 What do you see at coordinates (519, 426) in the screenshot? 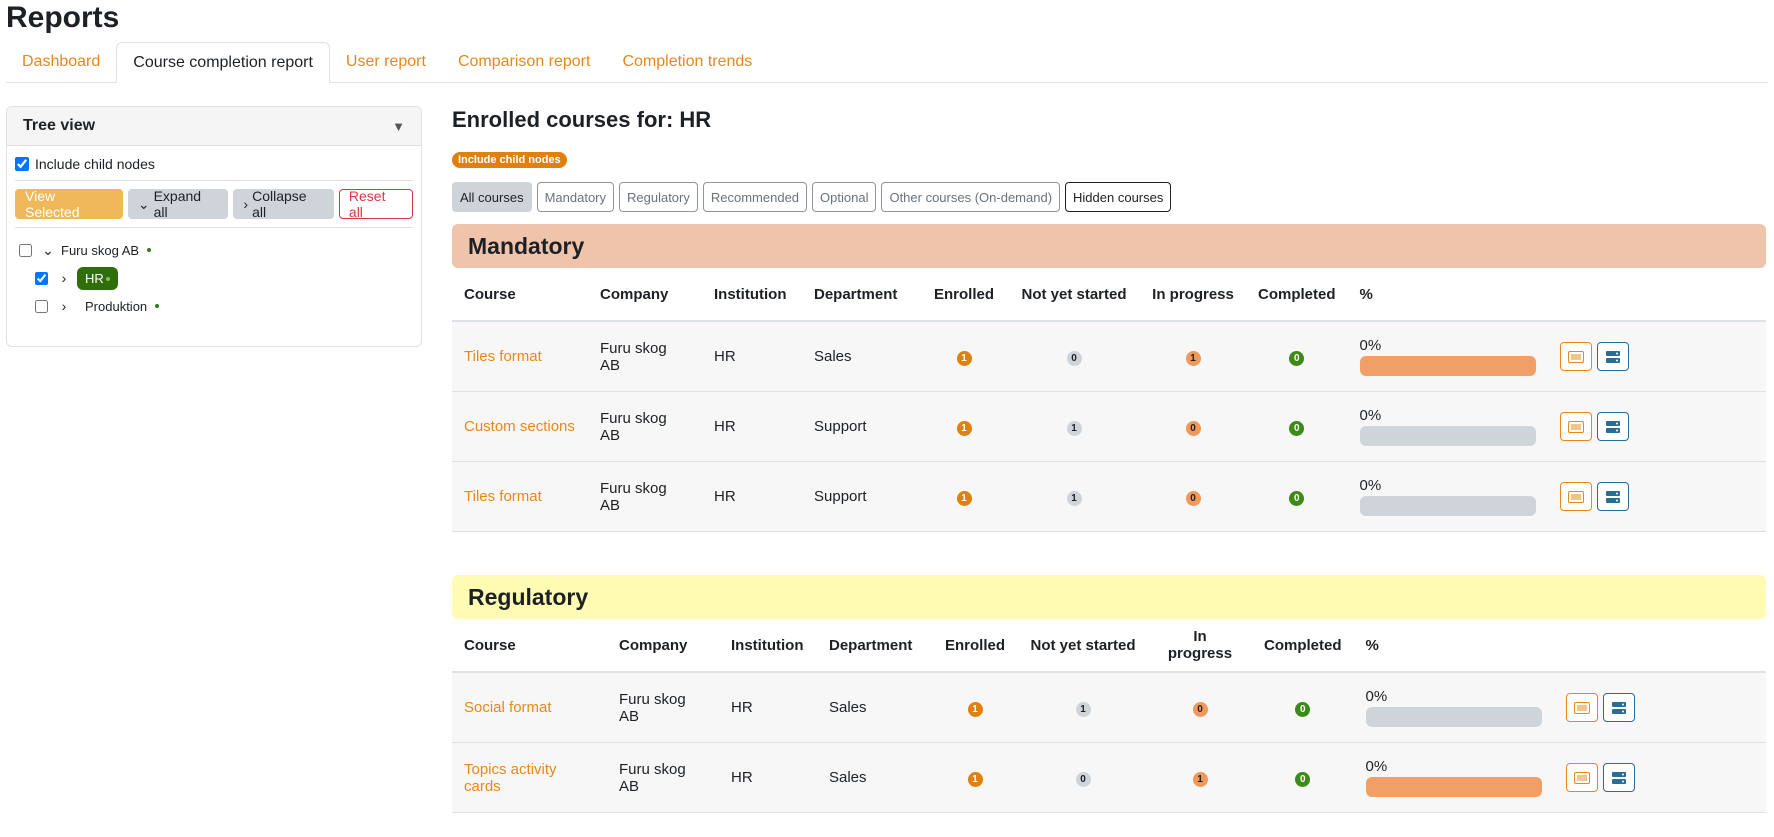
I see `course-link: Custom sections` at bounding box center [519, 426].